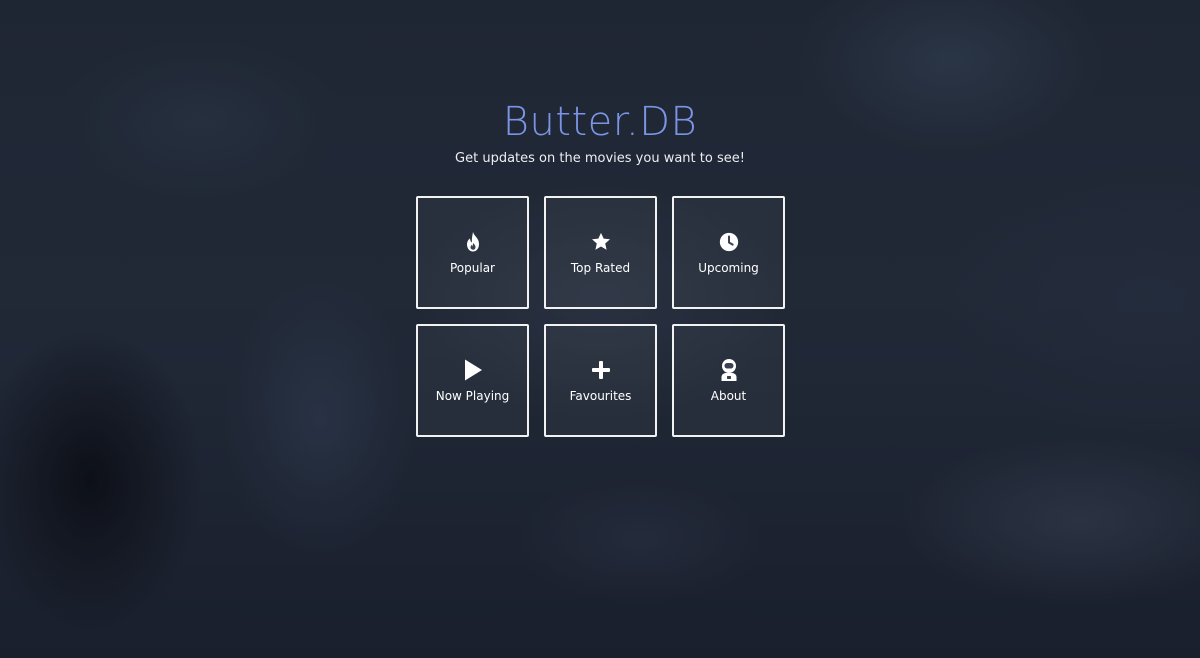  What do you see at coordinates (600, 395) in the screenshot?
I see `favourites-label: Favourites` at bounding box center [600, 395].